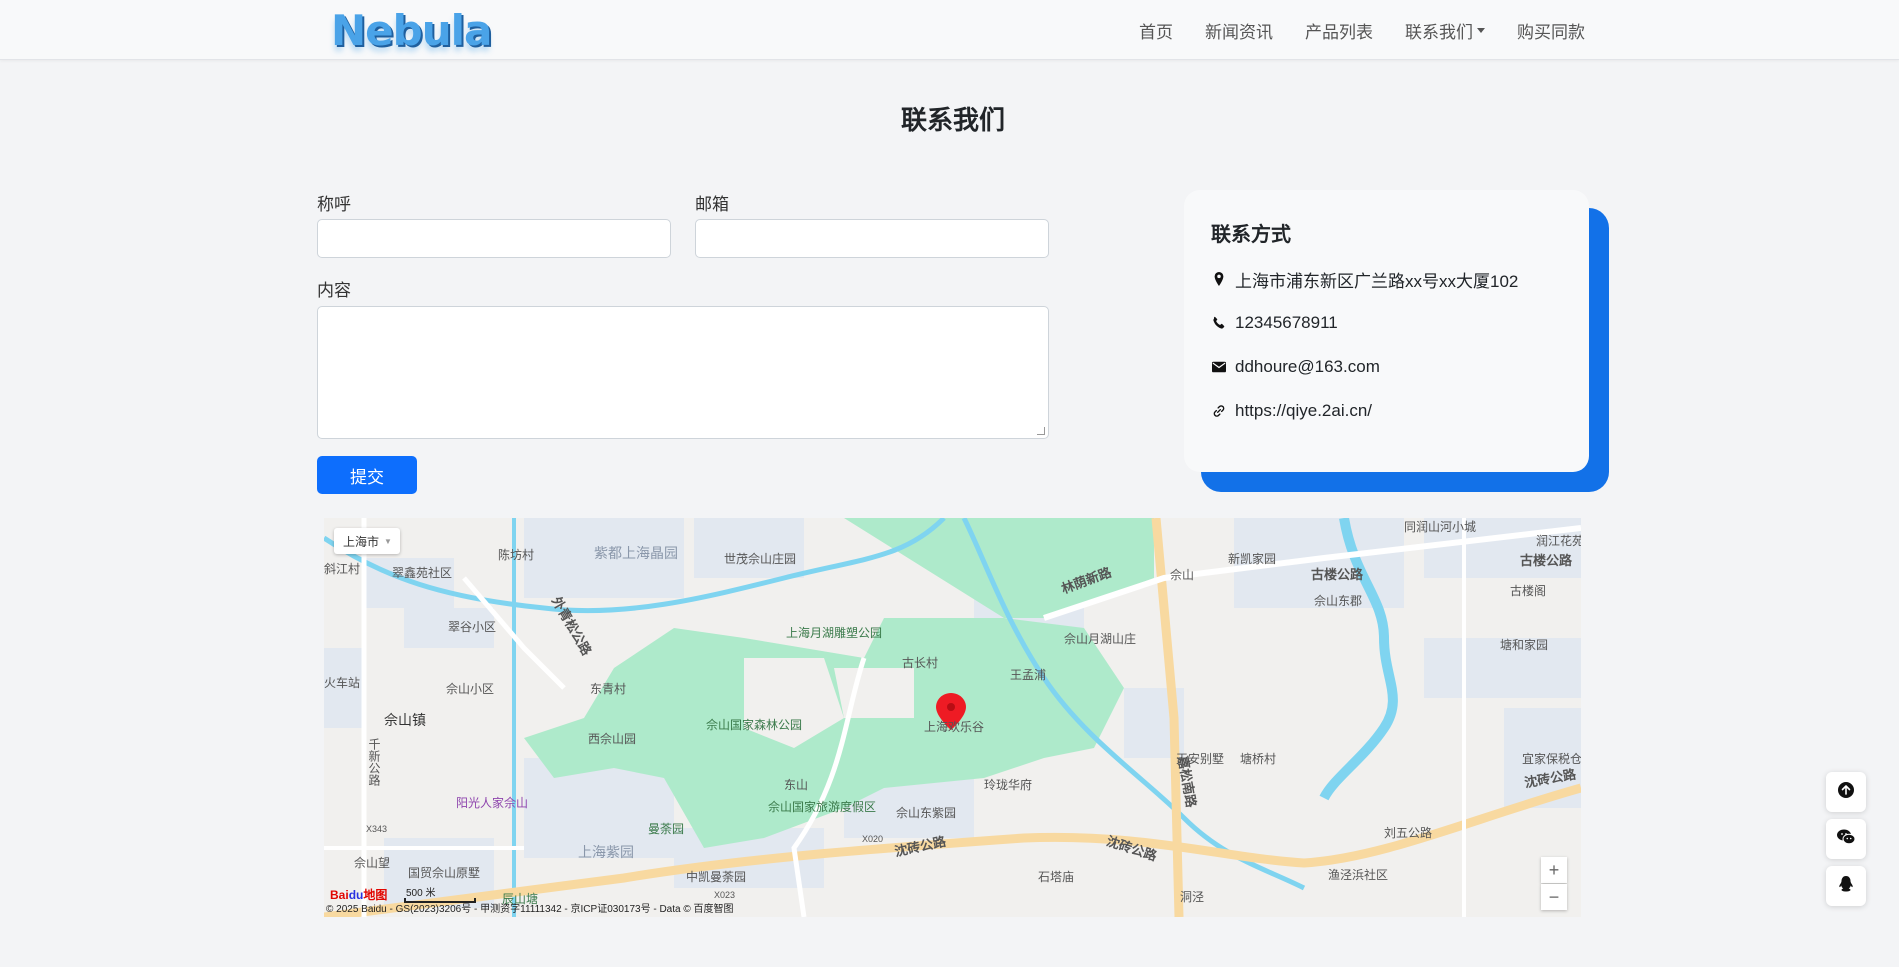 The image size is (1899, 967). I want to click on map-label: 佘山望, so click(372, 863).